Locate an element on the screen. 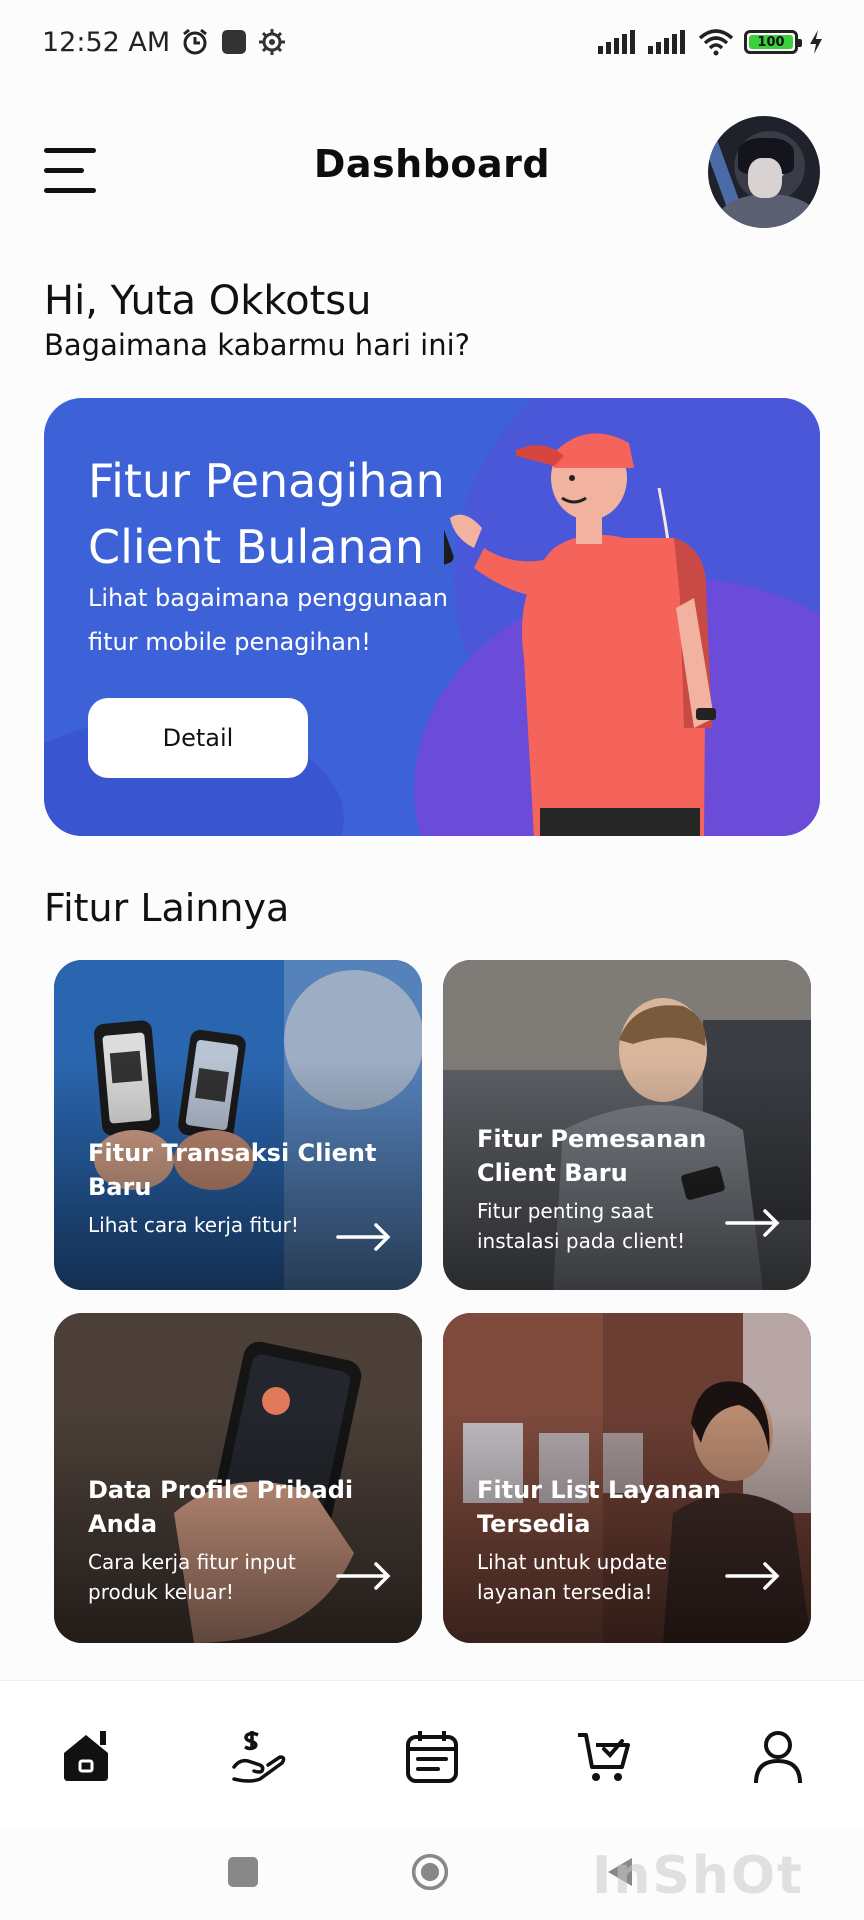 This screenshot has width=864, height=1920. card-title: Fitur Pemesanan Client Baru is located at coordinates (592, 1156).